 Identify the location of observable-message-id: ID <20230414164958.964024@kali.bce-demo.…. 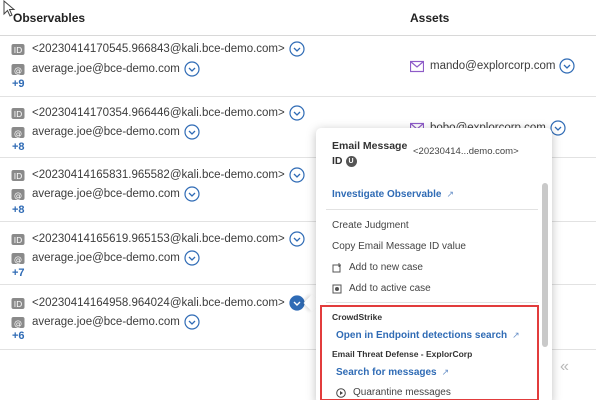
(158, 303).